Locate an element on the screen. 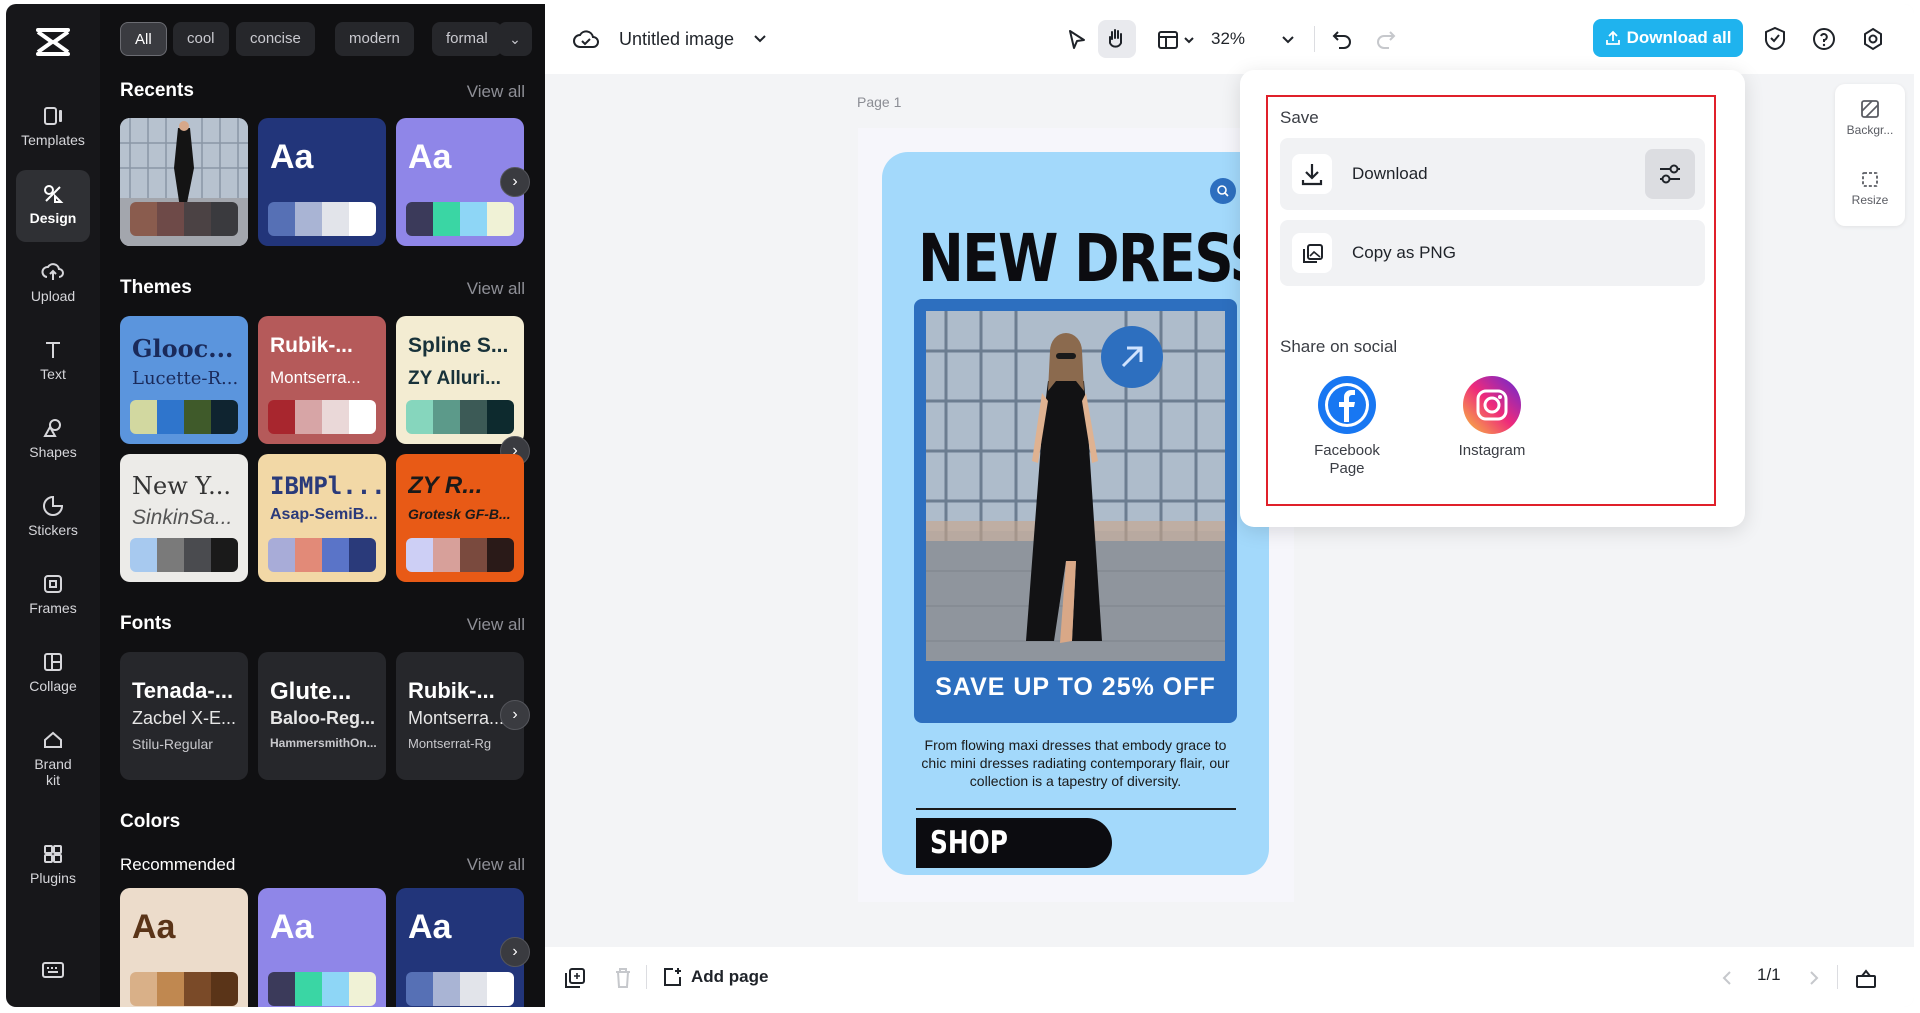 The height and width of the screenshot is (1013, 1920). download-settings-button is located at coordinates (1670, 174).